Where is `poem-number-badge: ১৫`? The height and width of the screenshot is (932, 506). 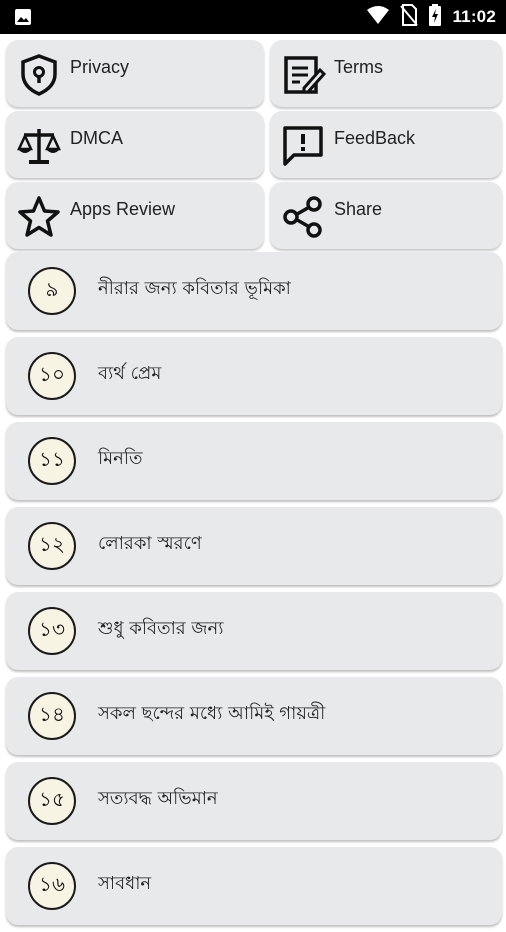
poem-number-badge: ১৫ is located at coordinates (52, 801).